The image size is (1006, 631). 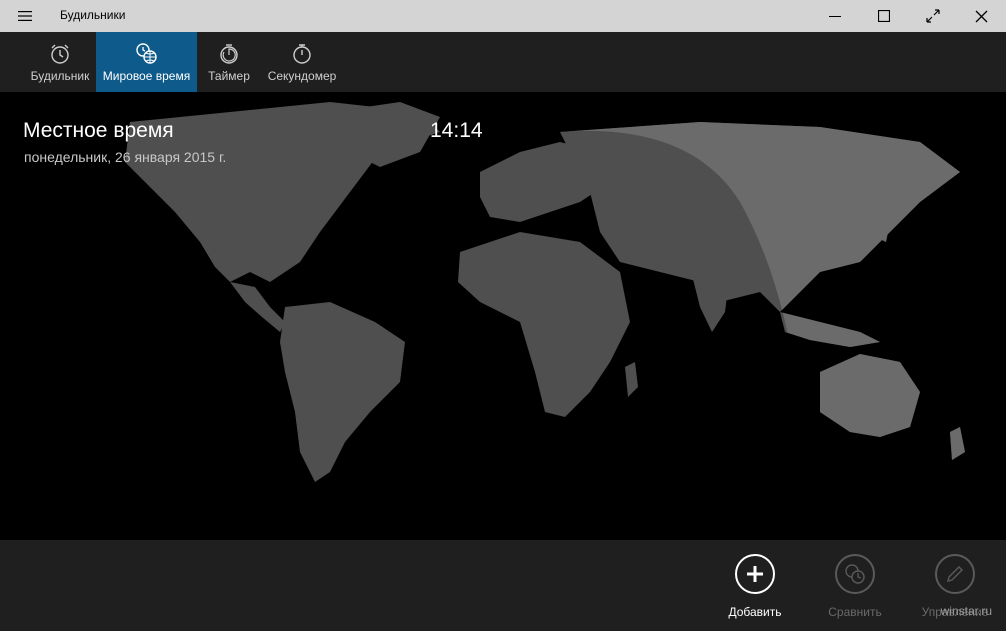 What do you see at coordinates (855, 612) in the screenshot?
I see `compare-label: Сравнить` at bounding box center [855, 612].